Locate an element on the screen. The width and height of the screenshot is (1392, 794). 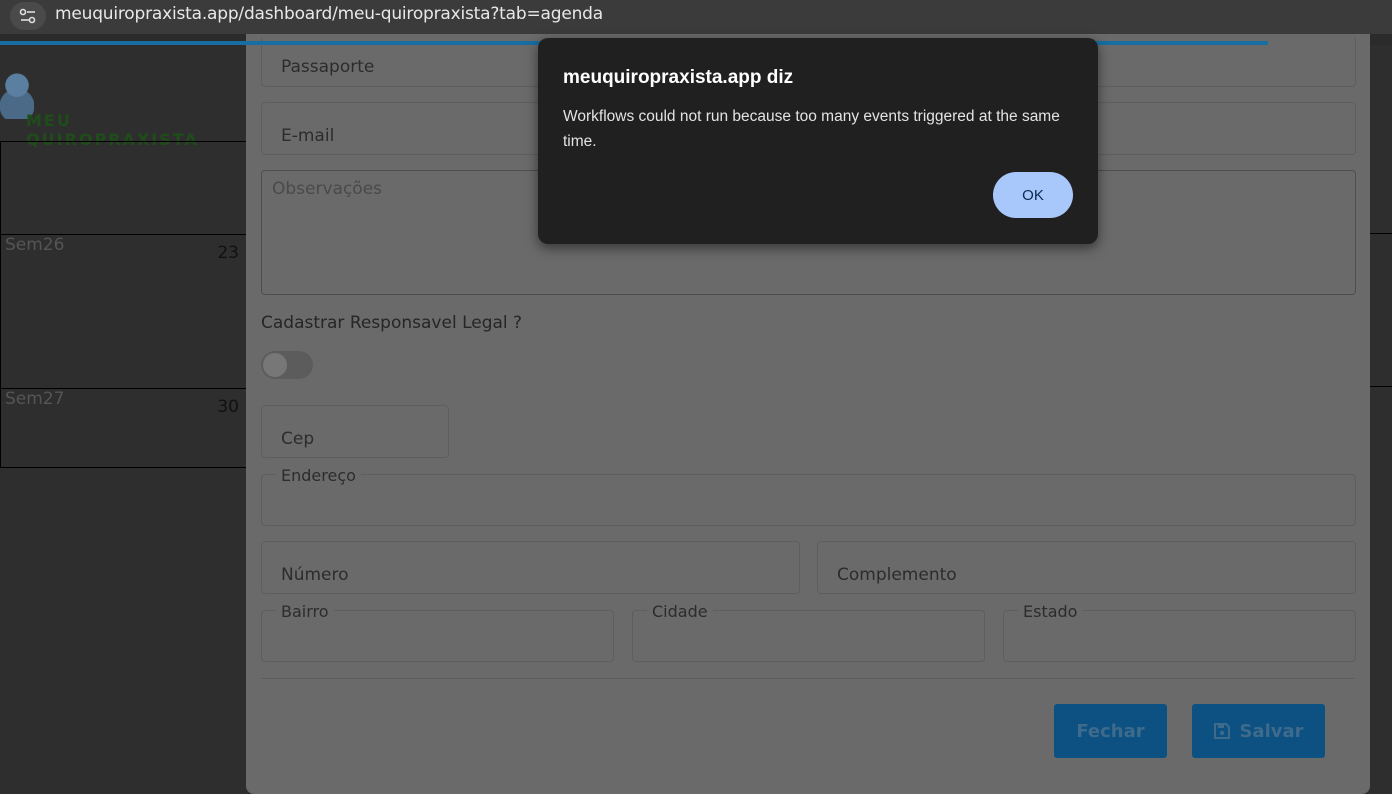
responsavel-toggle is located at coordinates (287, 365).